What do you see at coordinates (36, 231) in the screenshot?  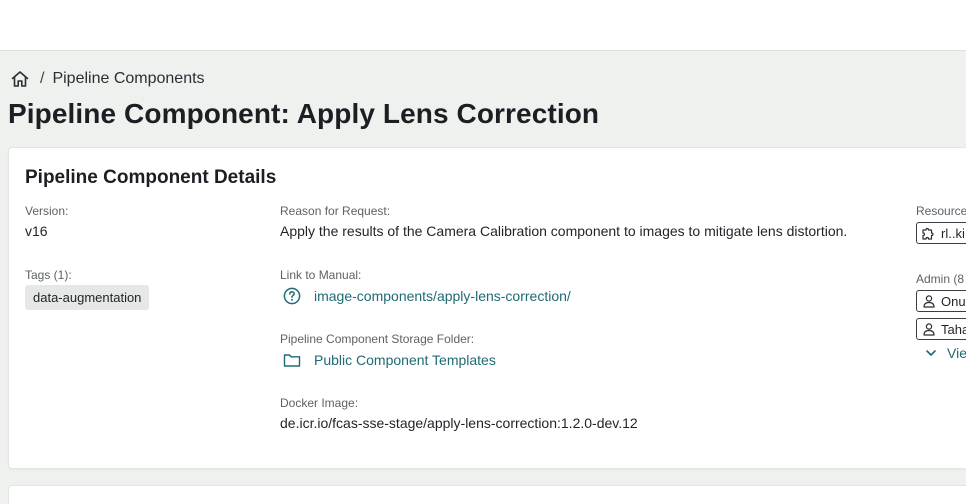 I see `version-value: v16` at bounding box center [36, 231].